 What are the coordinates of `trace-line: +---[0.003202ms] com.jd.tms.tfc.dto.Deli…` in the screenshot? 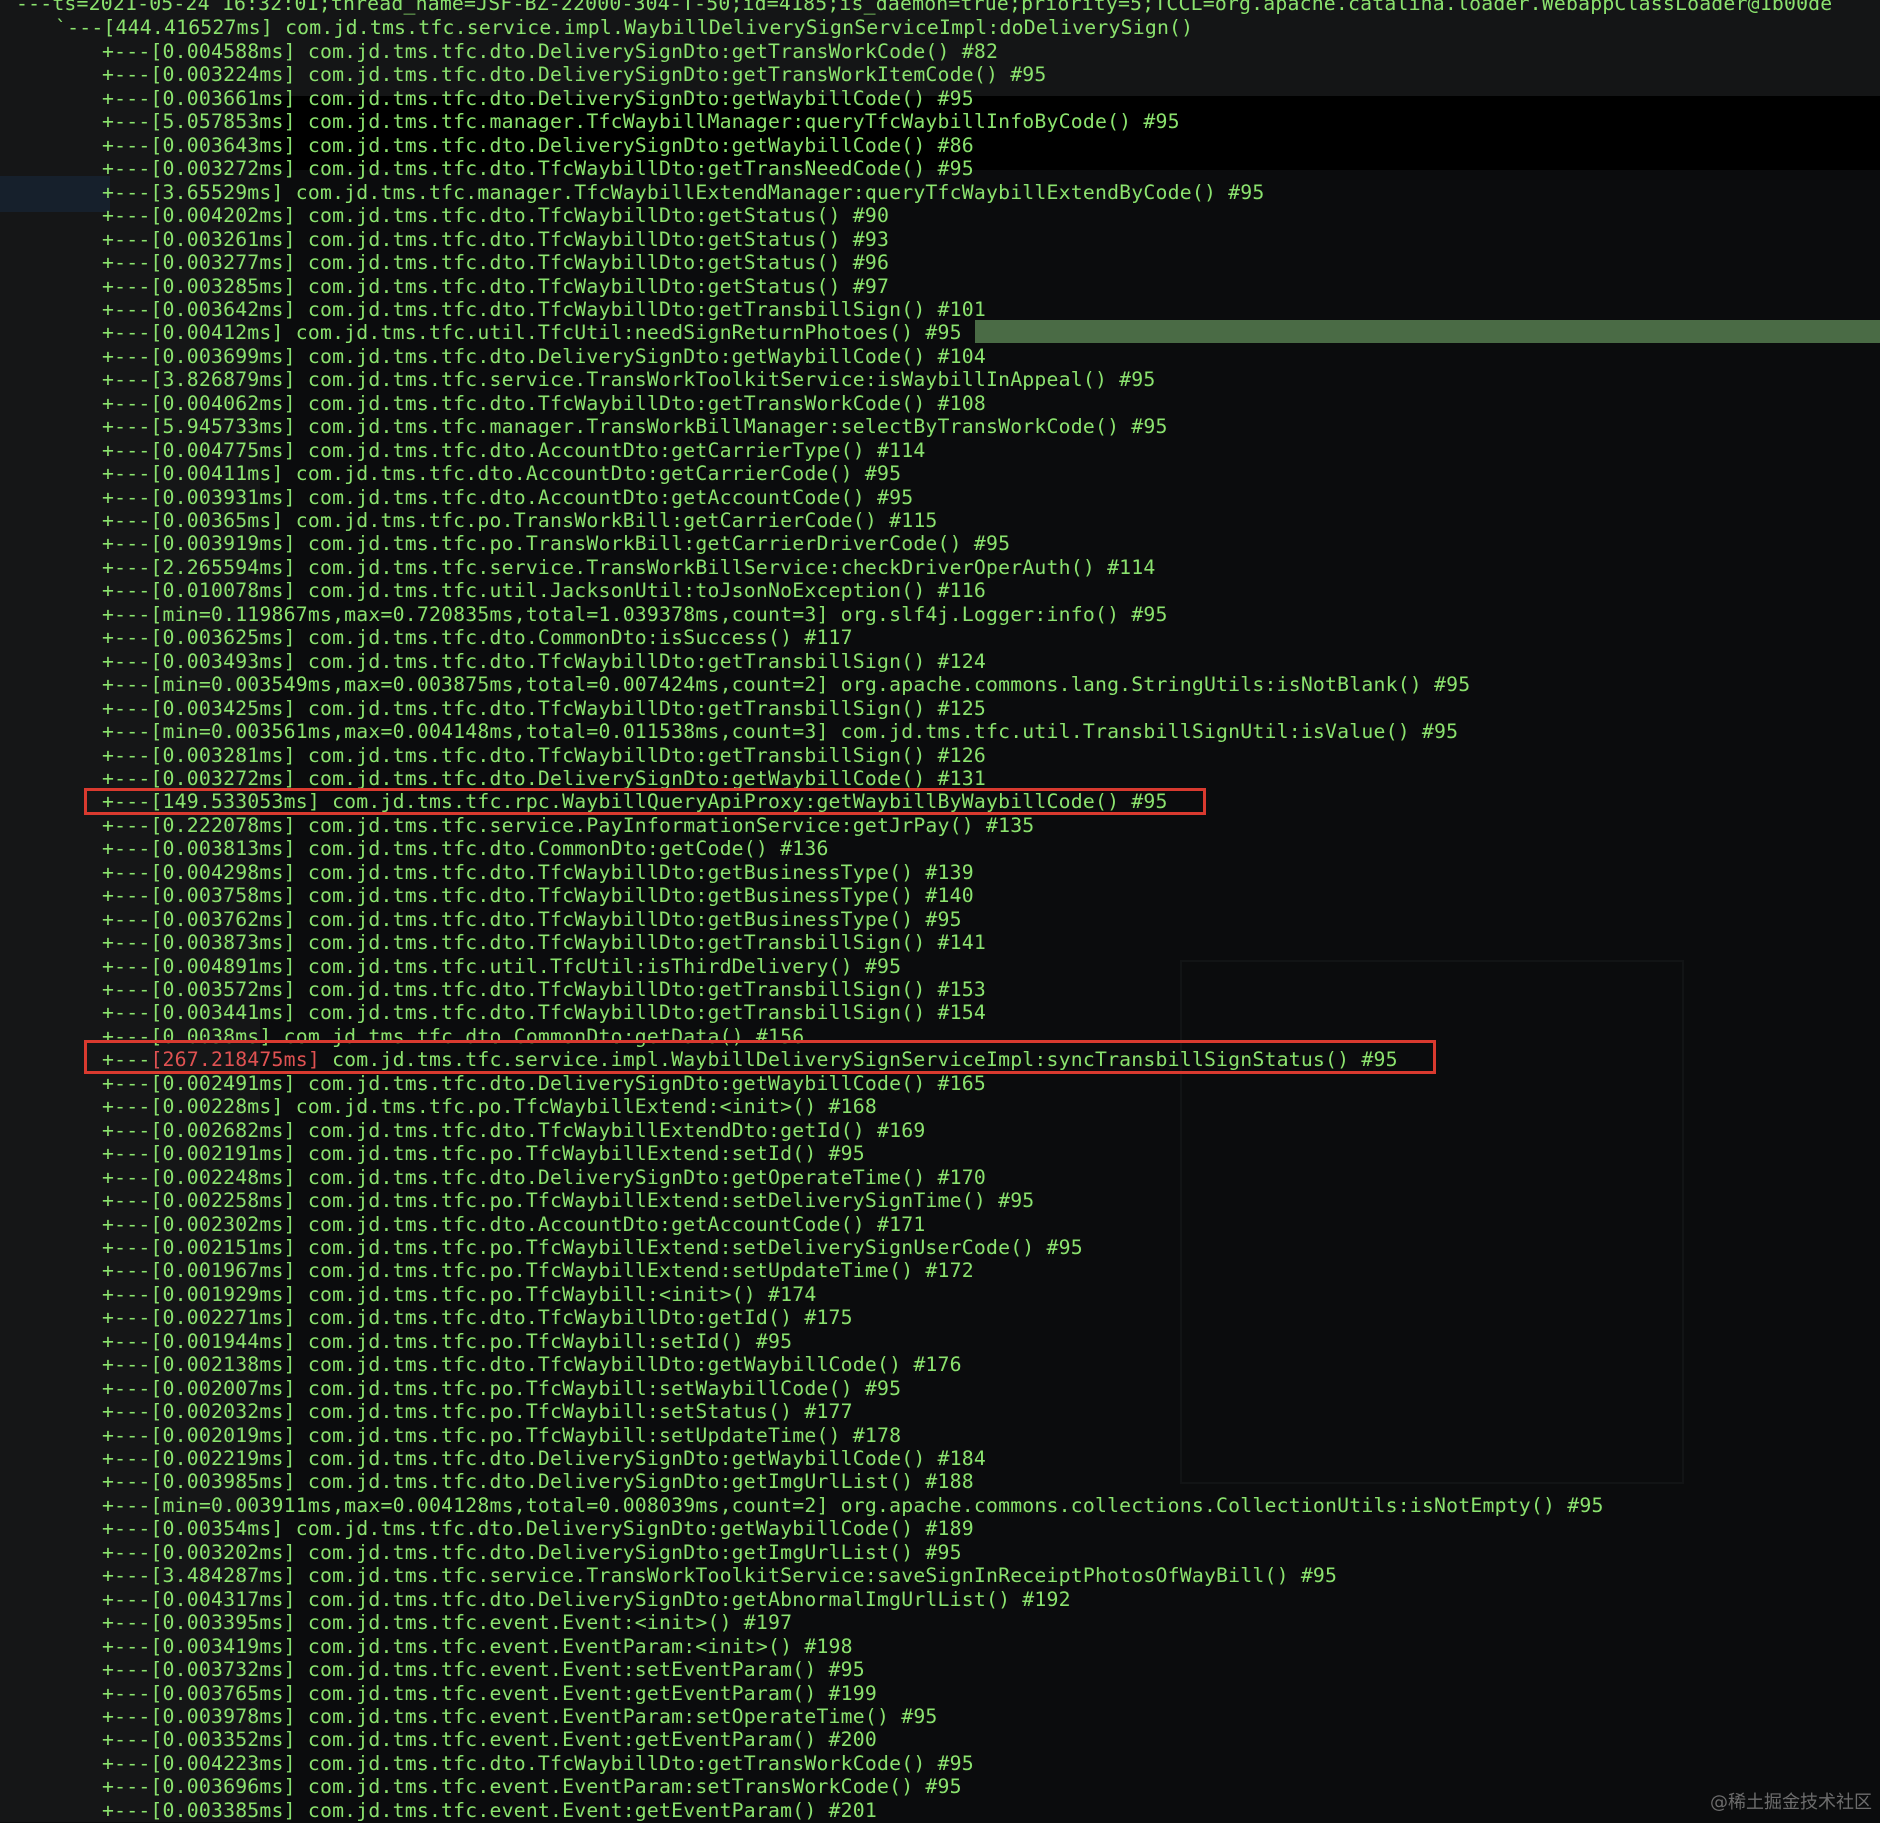 It's located at (532, 1552).